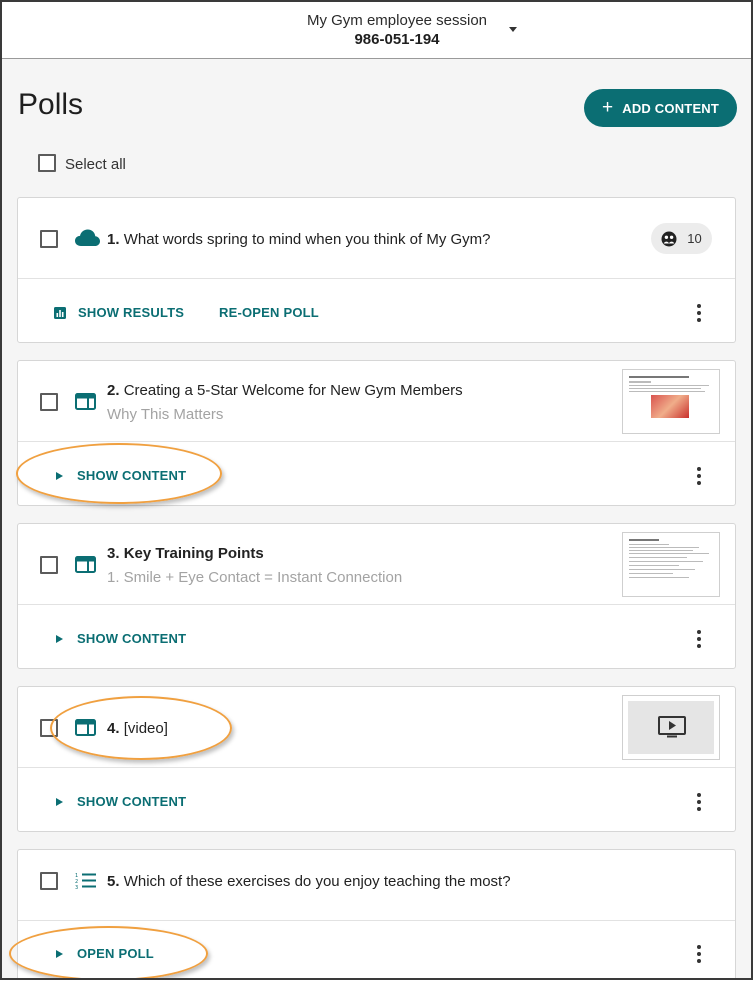 This screenshot has height=987, width=755. I want to click on add-content-label: ADD CONTENT, so click(671, 108).